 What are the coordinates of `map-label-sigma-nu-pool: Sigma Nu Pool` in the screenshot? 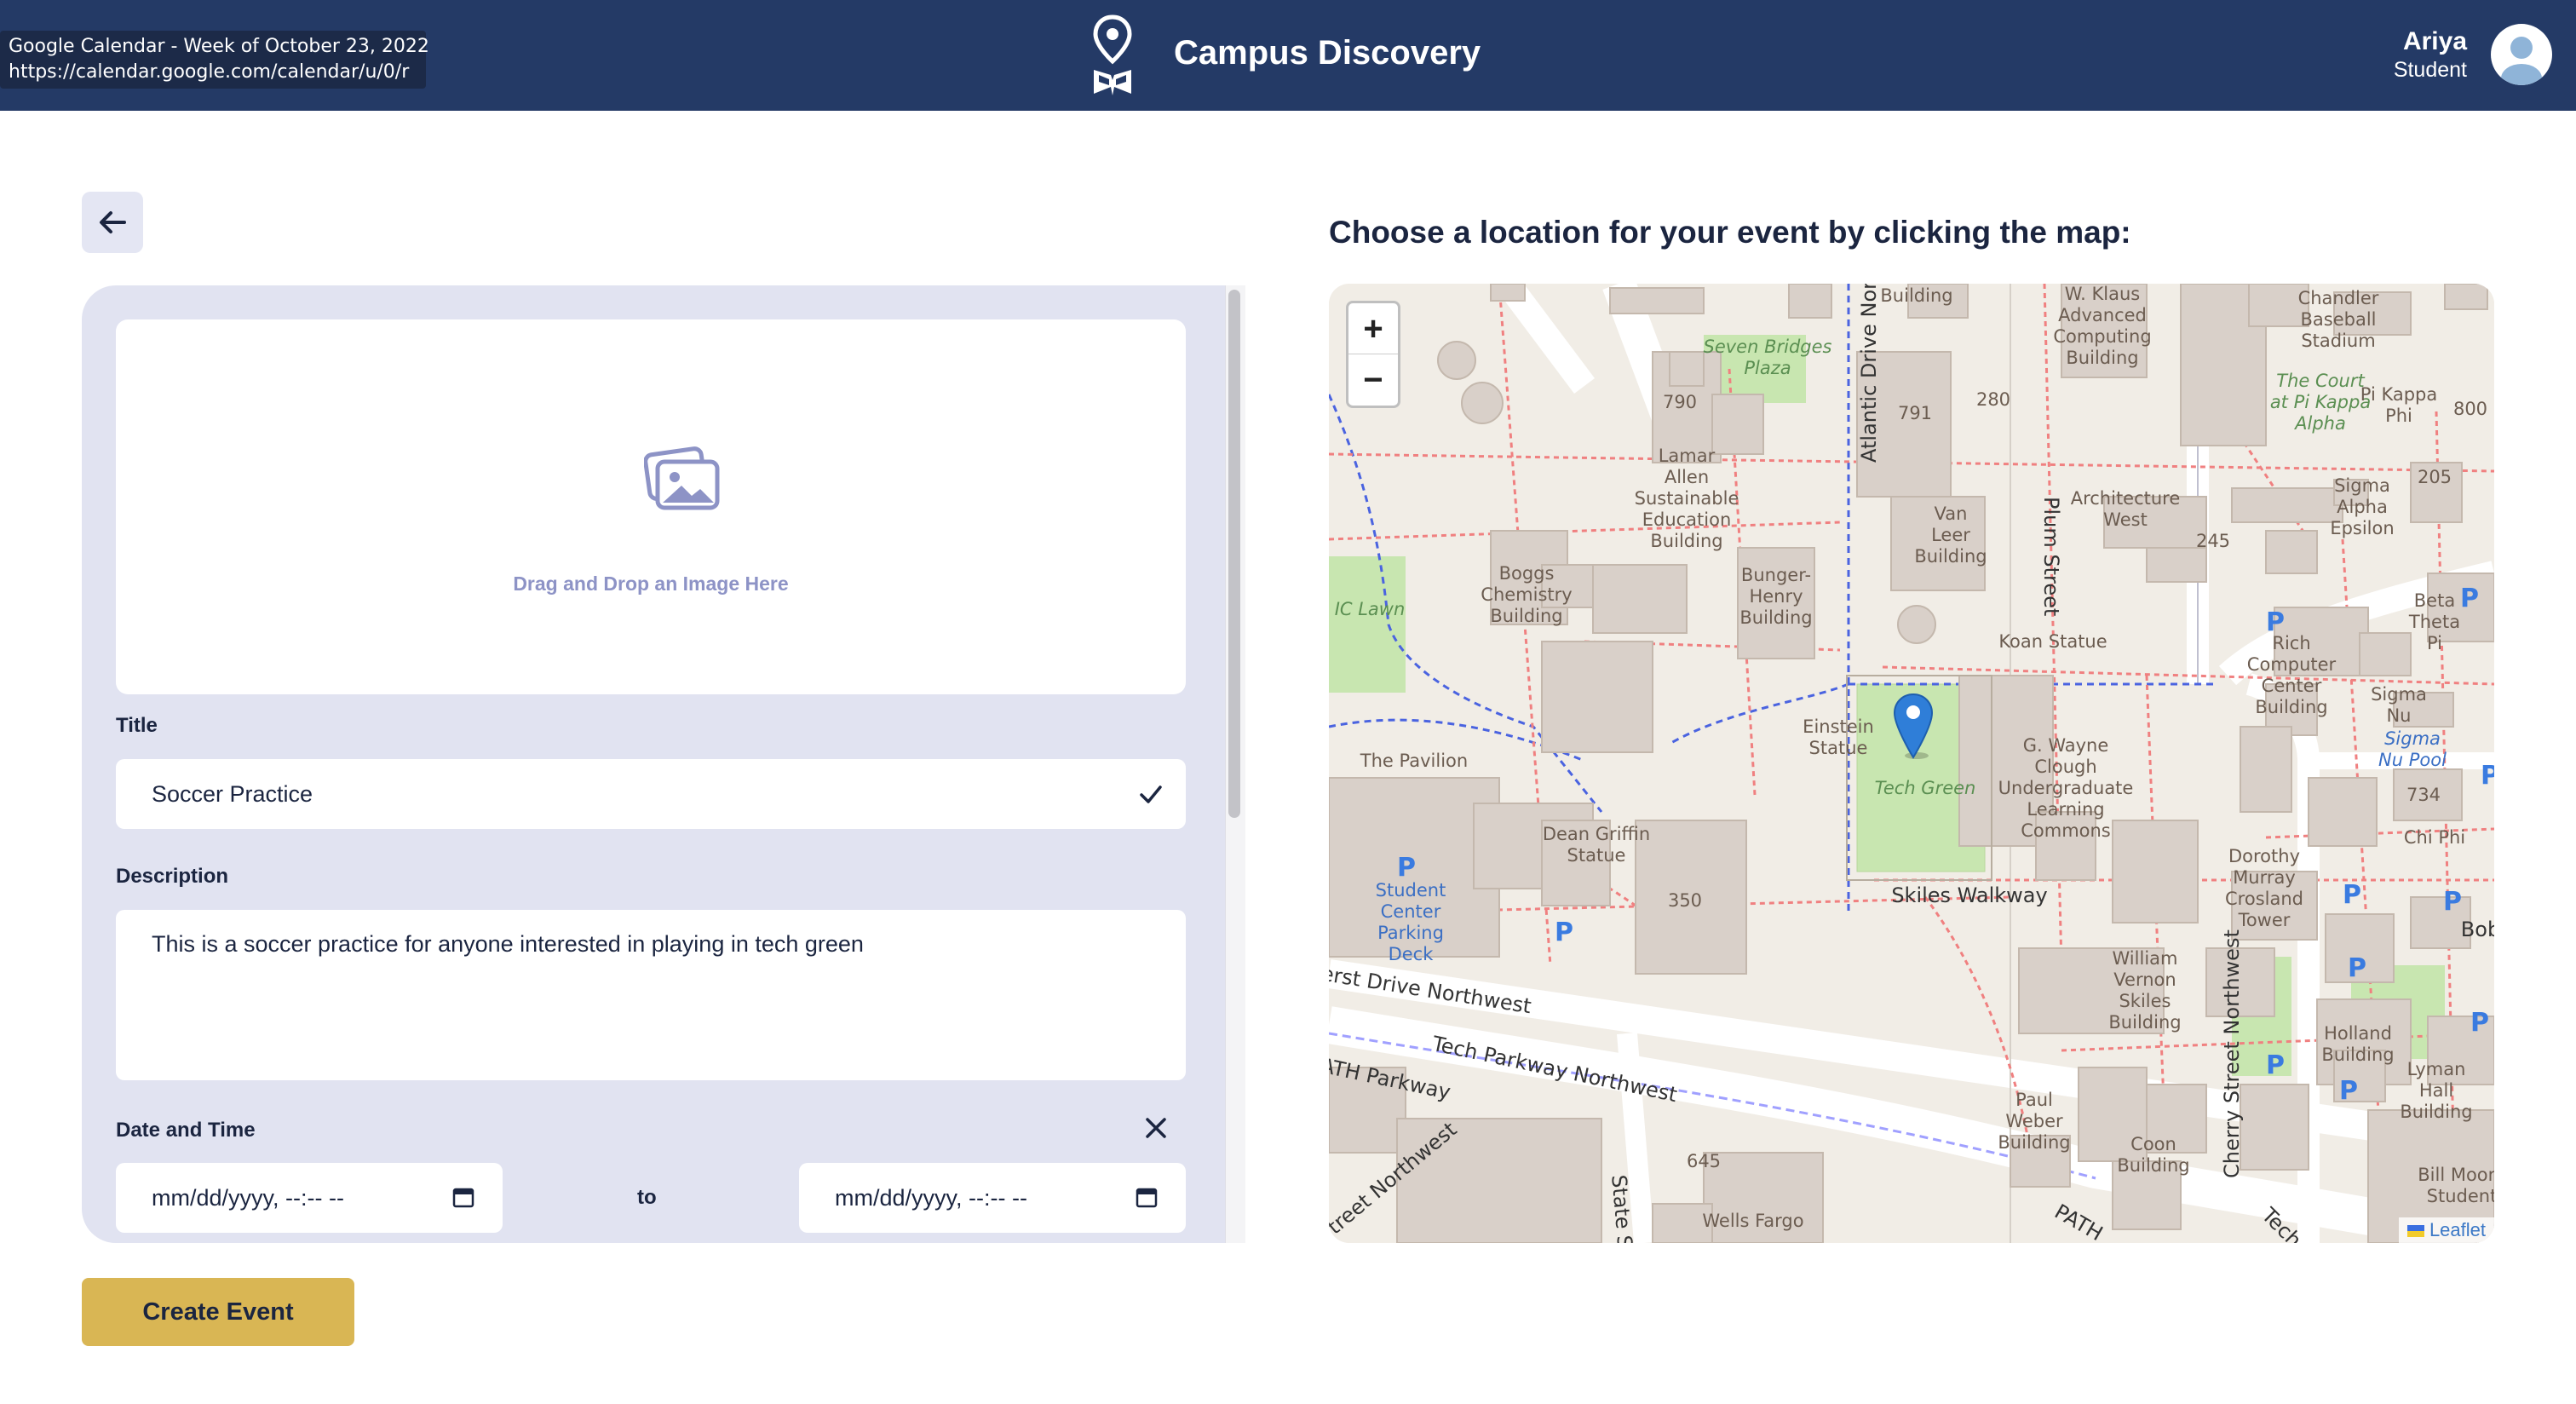 It's located at (2412, 749).